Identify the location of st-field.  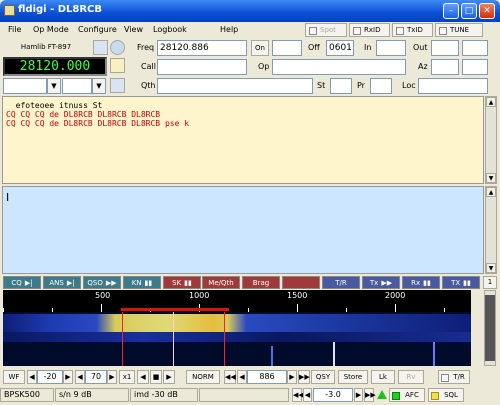
(341, 86).